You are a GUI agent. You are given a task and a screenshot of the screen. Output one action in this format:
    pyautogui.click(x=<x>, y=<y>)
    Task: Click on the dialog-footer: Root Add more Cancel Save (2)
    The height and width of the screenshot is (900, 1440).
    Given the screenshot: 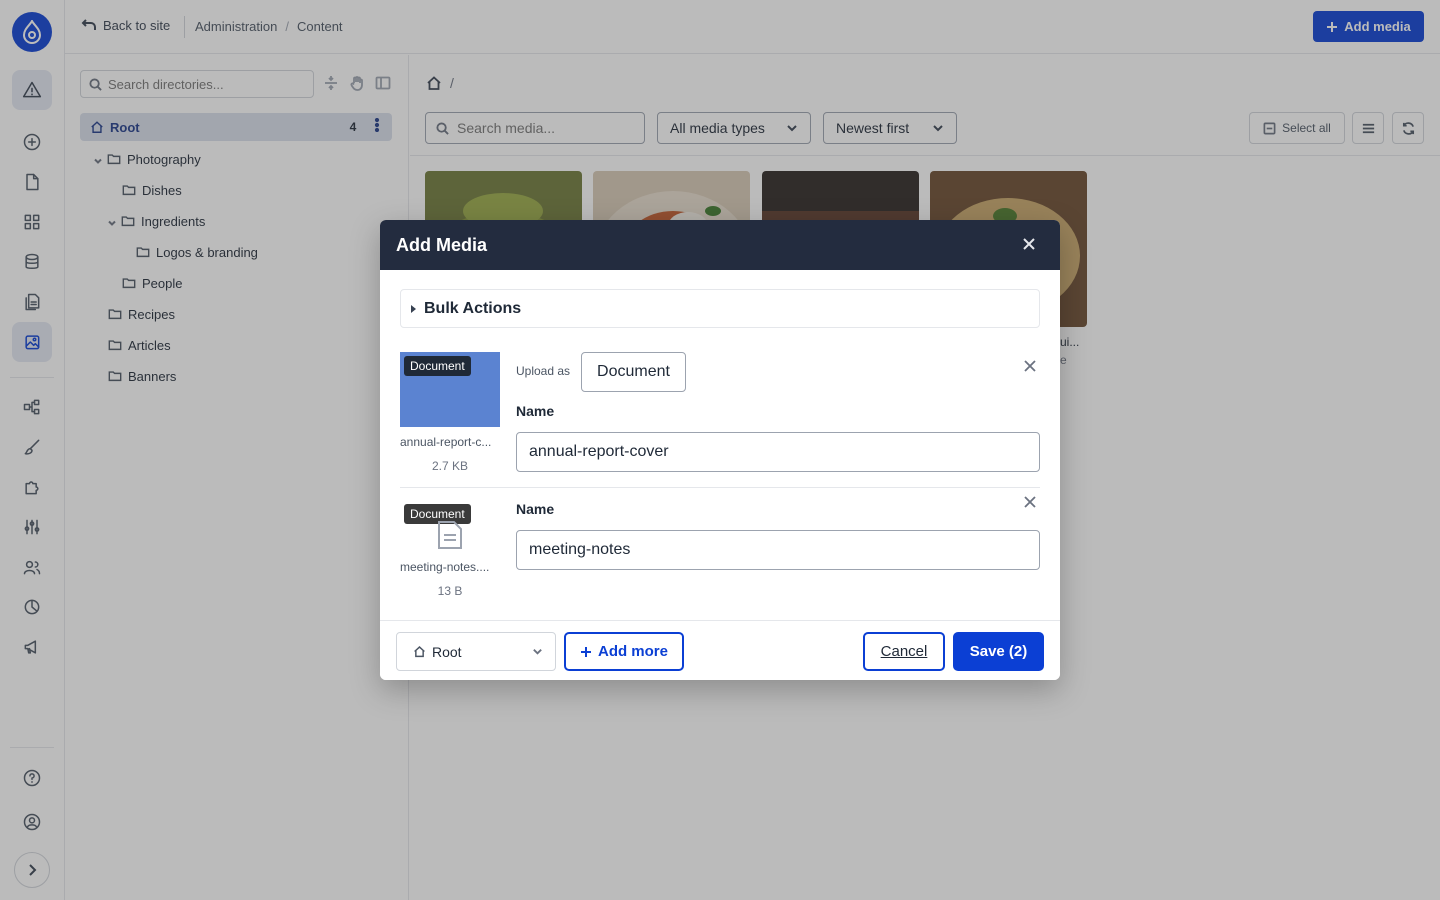 What is the action you would take?
    pyautogui.click(x=720, y=650)
    